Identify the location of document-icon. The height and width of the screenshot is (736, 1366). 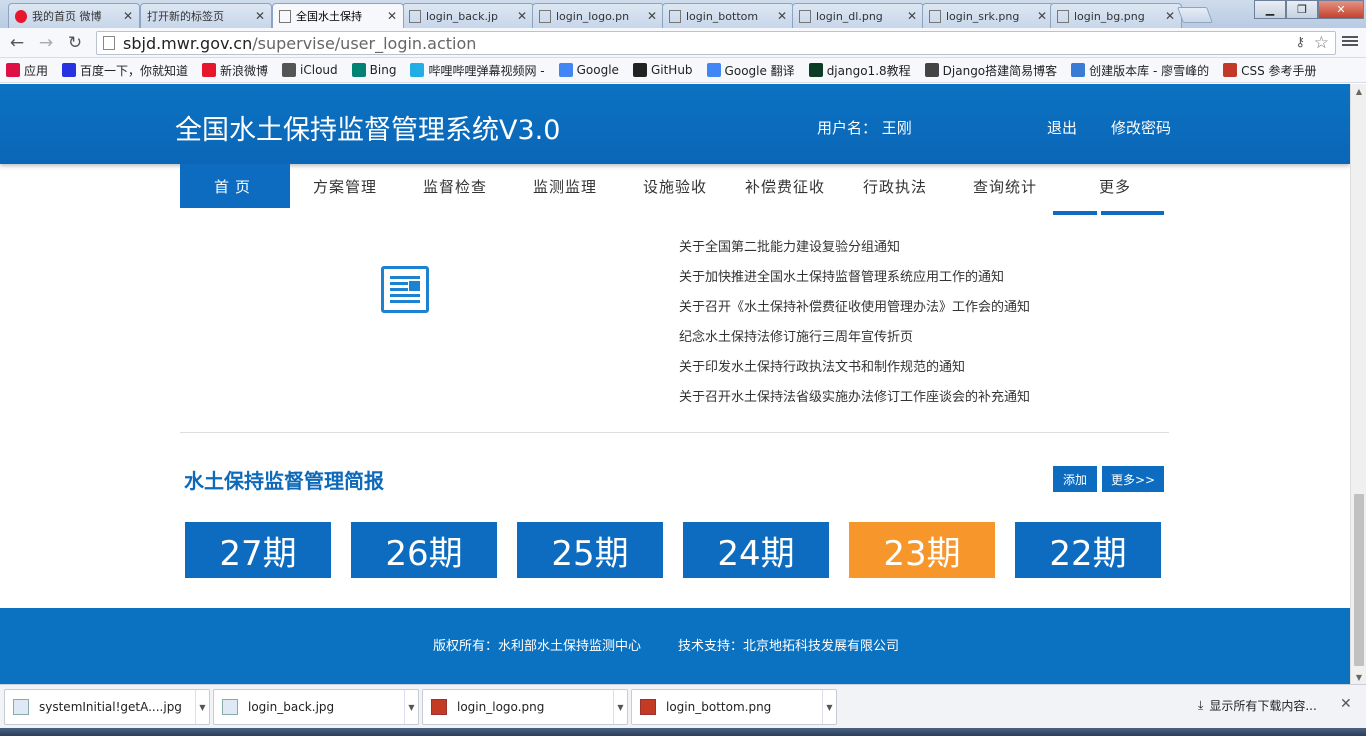
(405, 289).